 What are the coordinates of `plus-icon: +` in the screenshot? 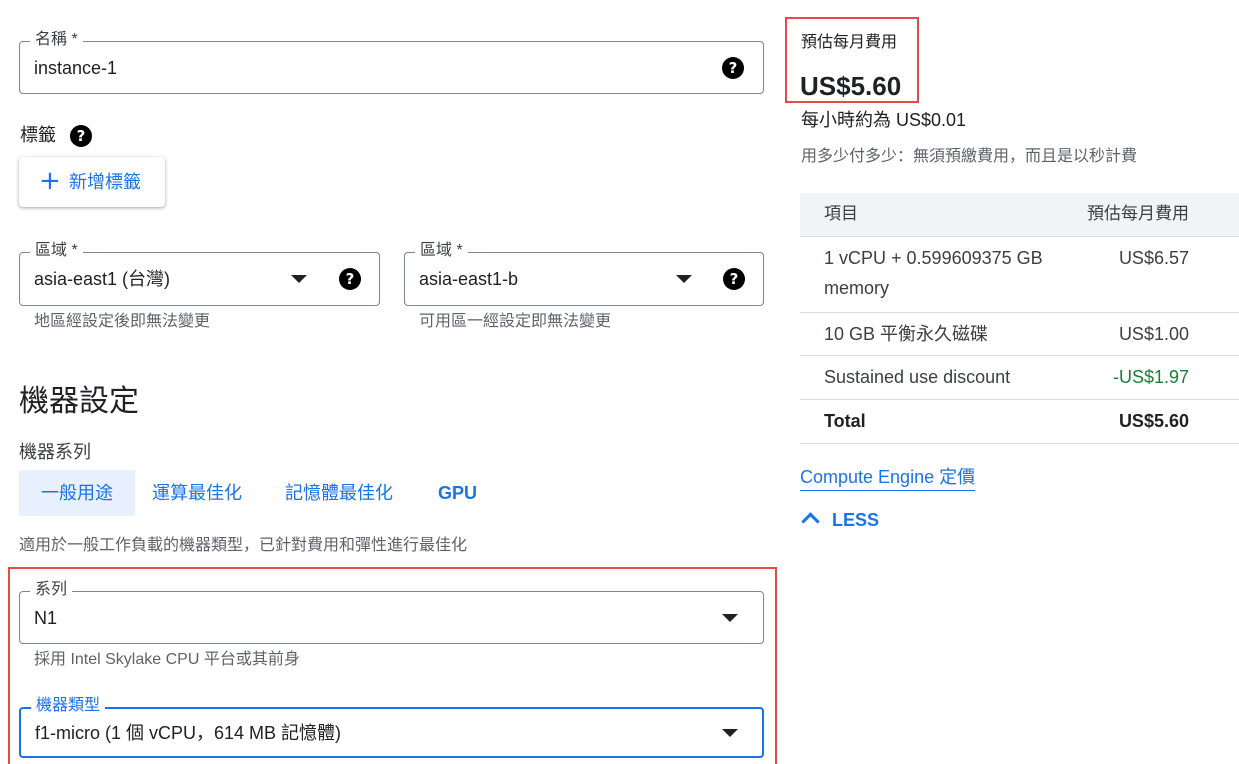 It's located at (50, 181).